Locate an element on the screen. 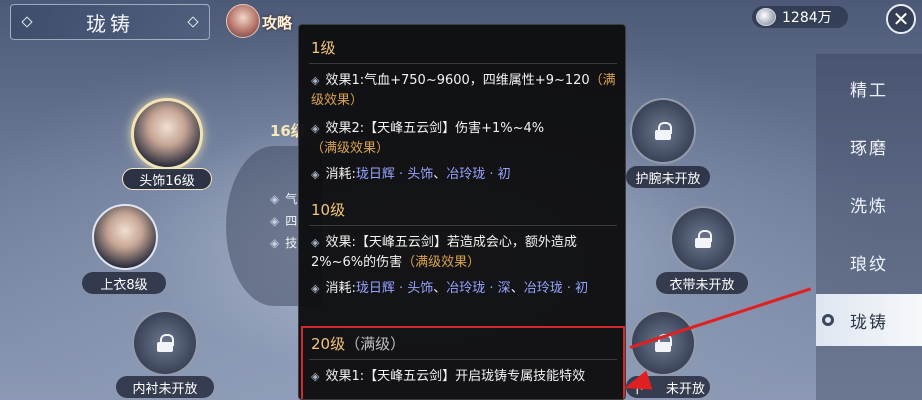  level-1-effect-1: ◈ 效果1:气血+750~9600，四维属性+9~120（满级效果） is located at coordinates (463, 90).